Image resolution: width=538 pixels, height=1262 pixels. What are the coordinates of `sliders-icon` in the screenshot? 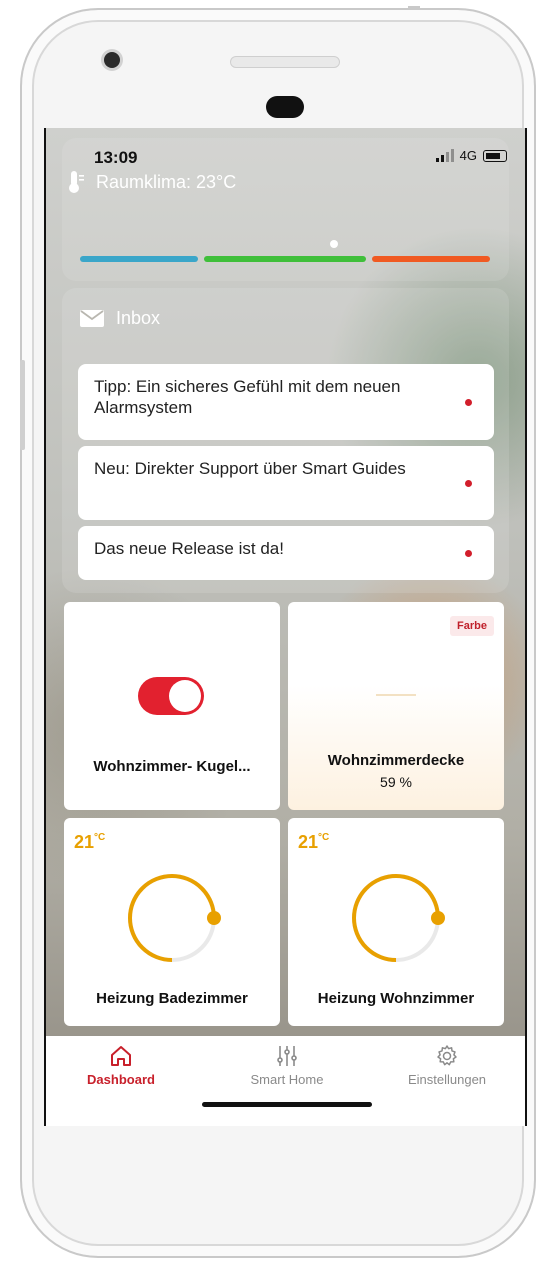 It's located at (287, 1056).